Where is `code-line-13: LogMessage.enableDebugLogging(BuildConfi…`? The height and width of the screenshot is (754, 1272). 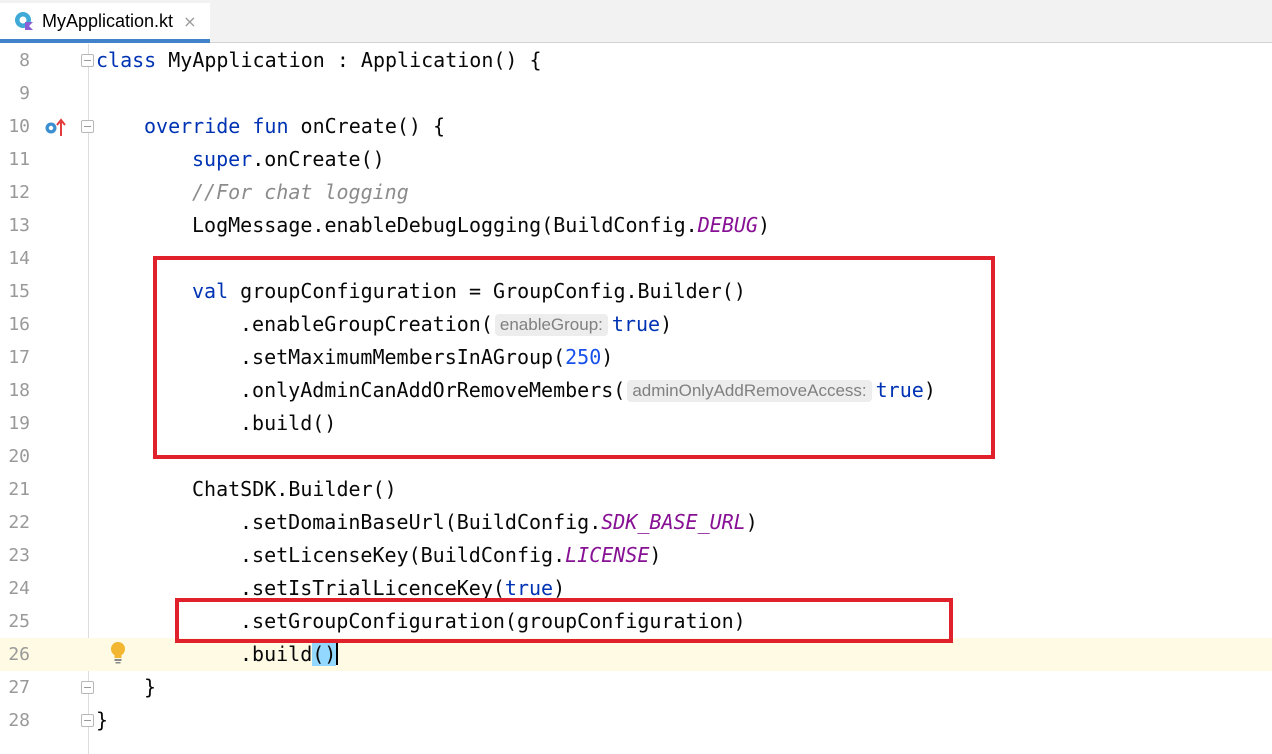 code-line-13: LogMessage.enableDebugLogging(BuildConfi… is located at coordinates (481, 225).